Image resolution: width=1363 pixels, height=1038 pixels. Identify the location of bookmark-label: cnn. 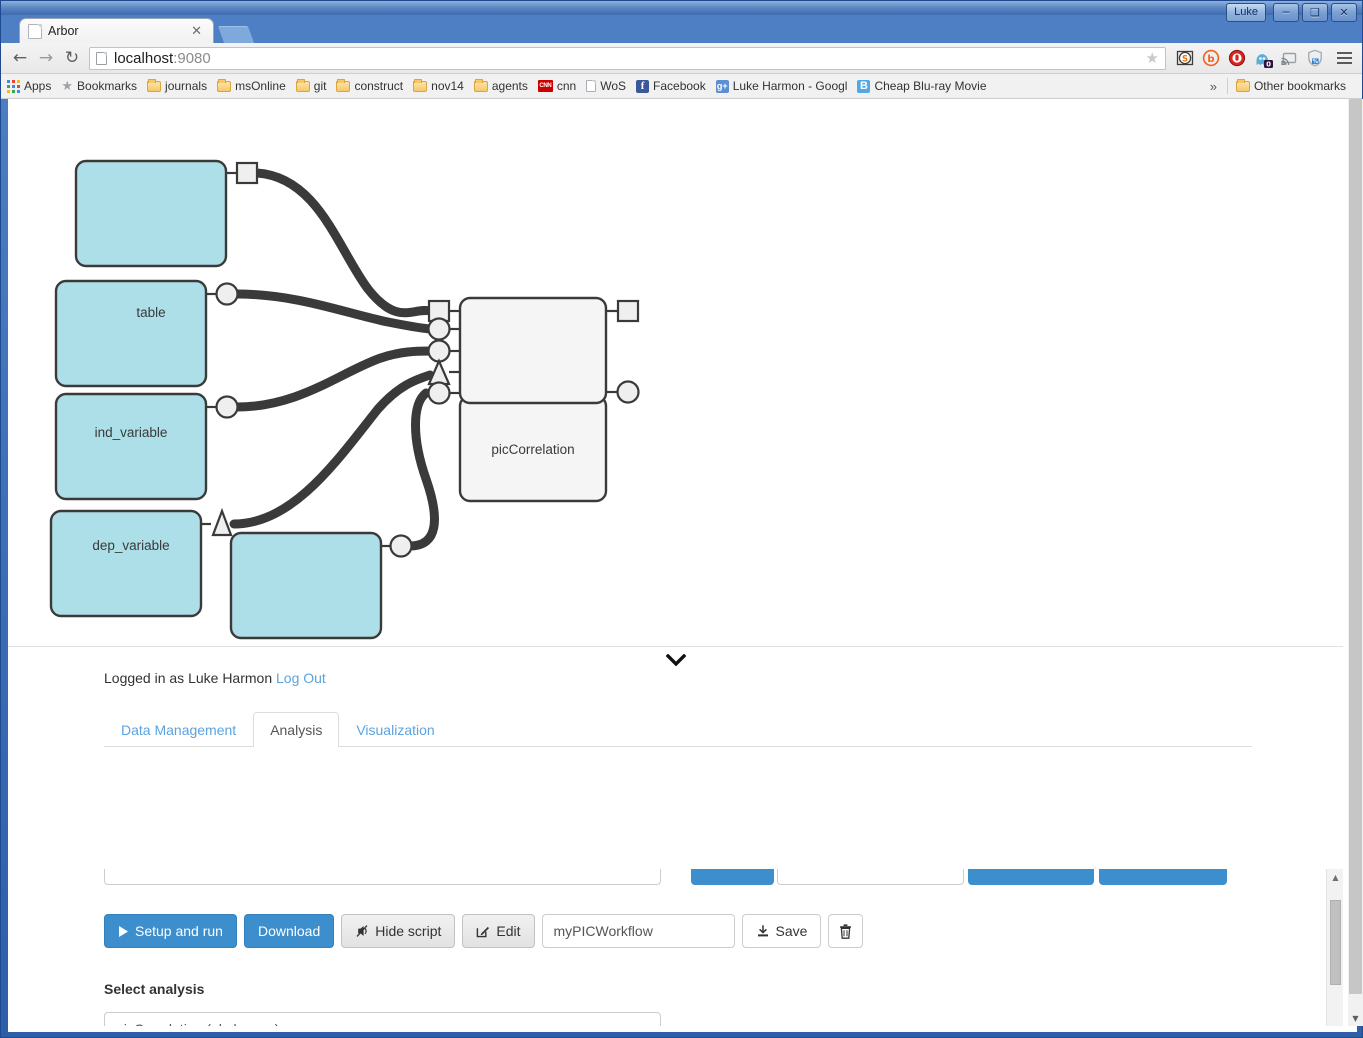
(566, 86).